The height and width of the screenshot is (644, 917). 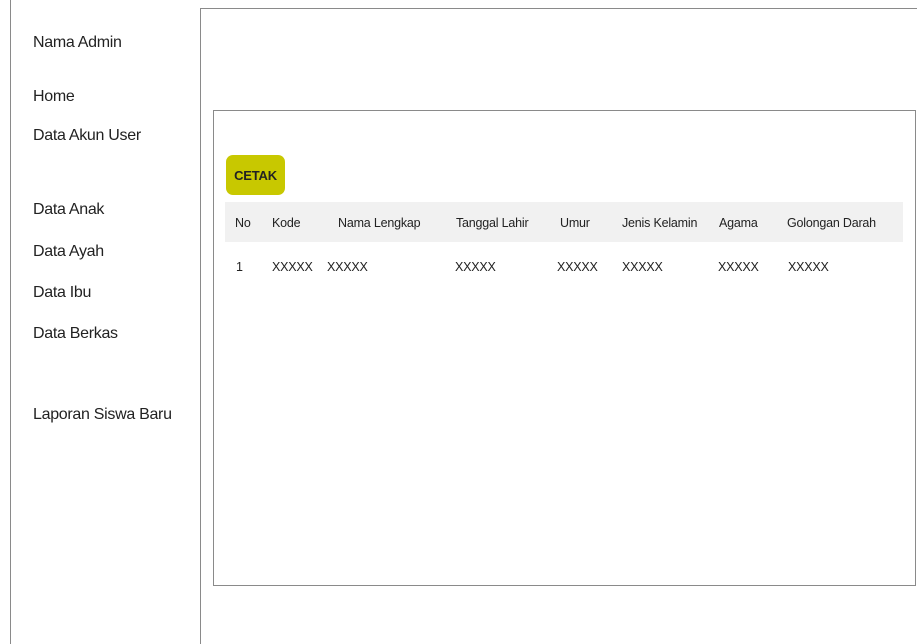 I want to click on column-header-umur: Umur, so click(x=575, y=223).